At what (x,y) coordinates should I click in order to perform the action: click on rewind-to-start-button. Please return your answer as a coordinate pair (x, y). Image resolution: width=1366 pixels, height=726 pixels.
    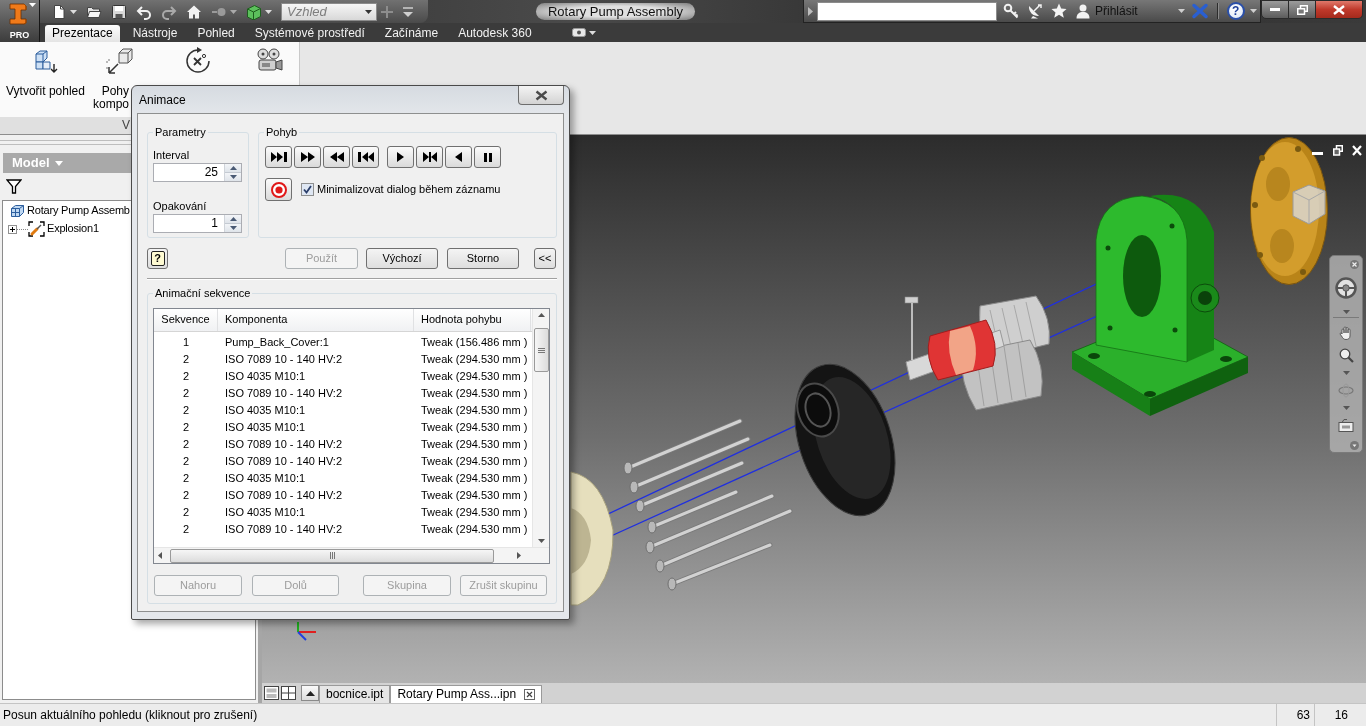
    Looking at the image, I should click on (365, 157).